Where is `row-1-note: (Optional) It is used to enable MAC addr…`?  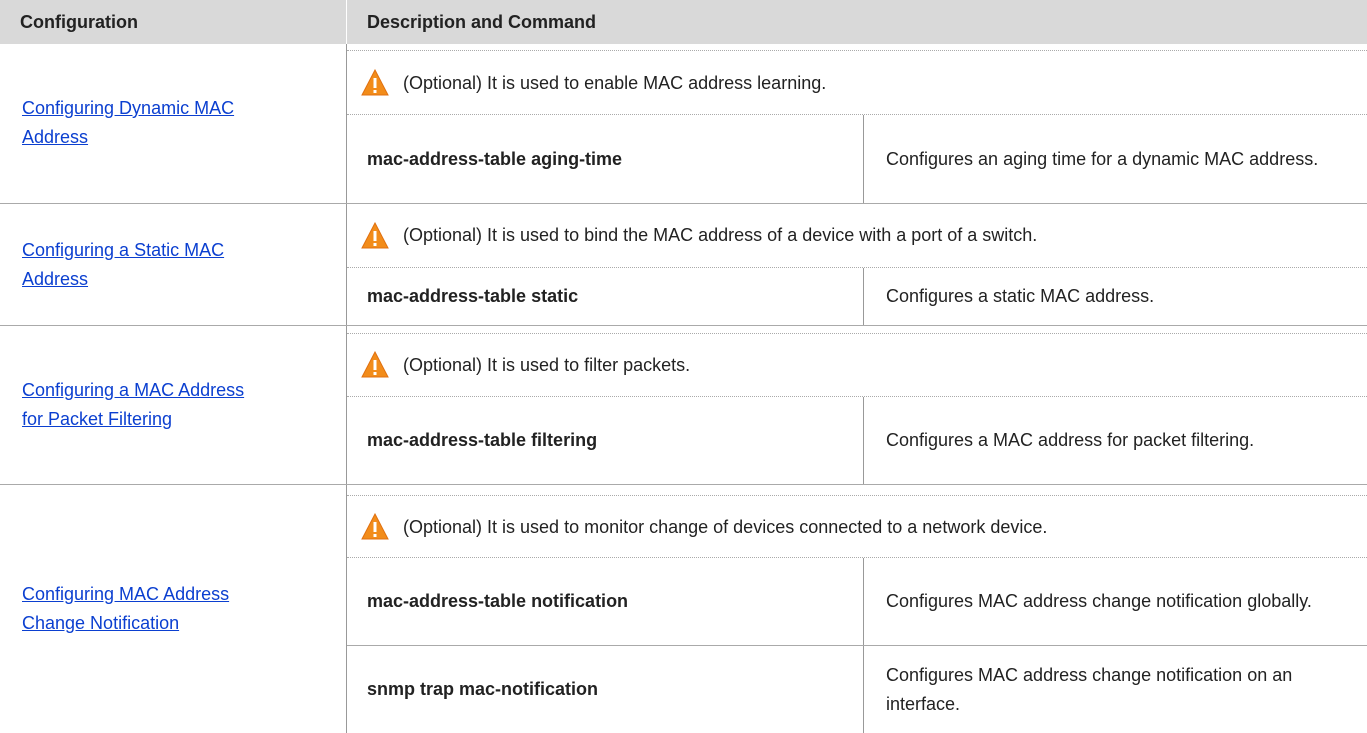 row-1-note: (Optional) It is used to enable MAC addr… is located at coordinates (857, 83).